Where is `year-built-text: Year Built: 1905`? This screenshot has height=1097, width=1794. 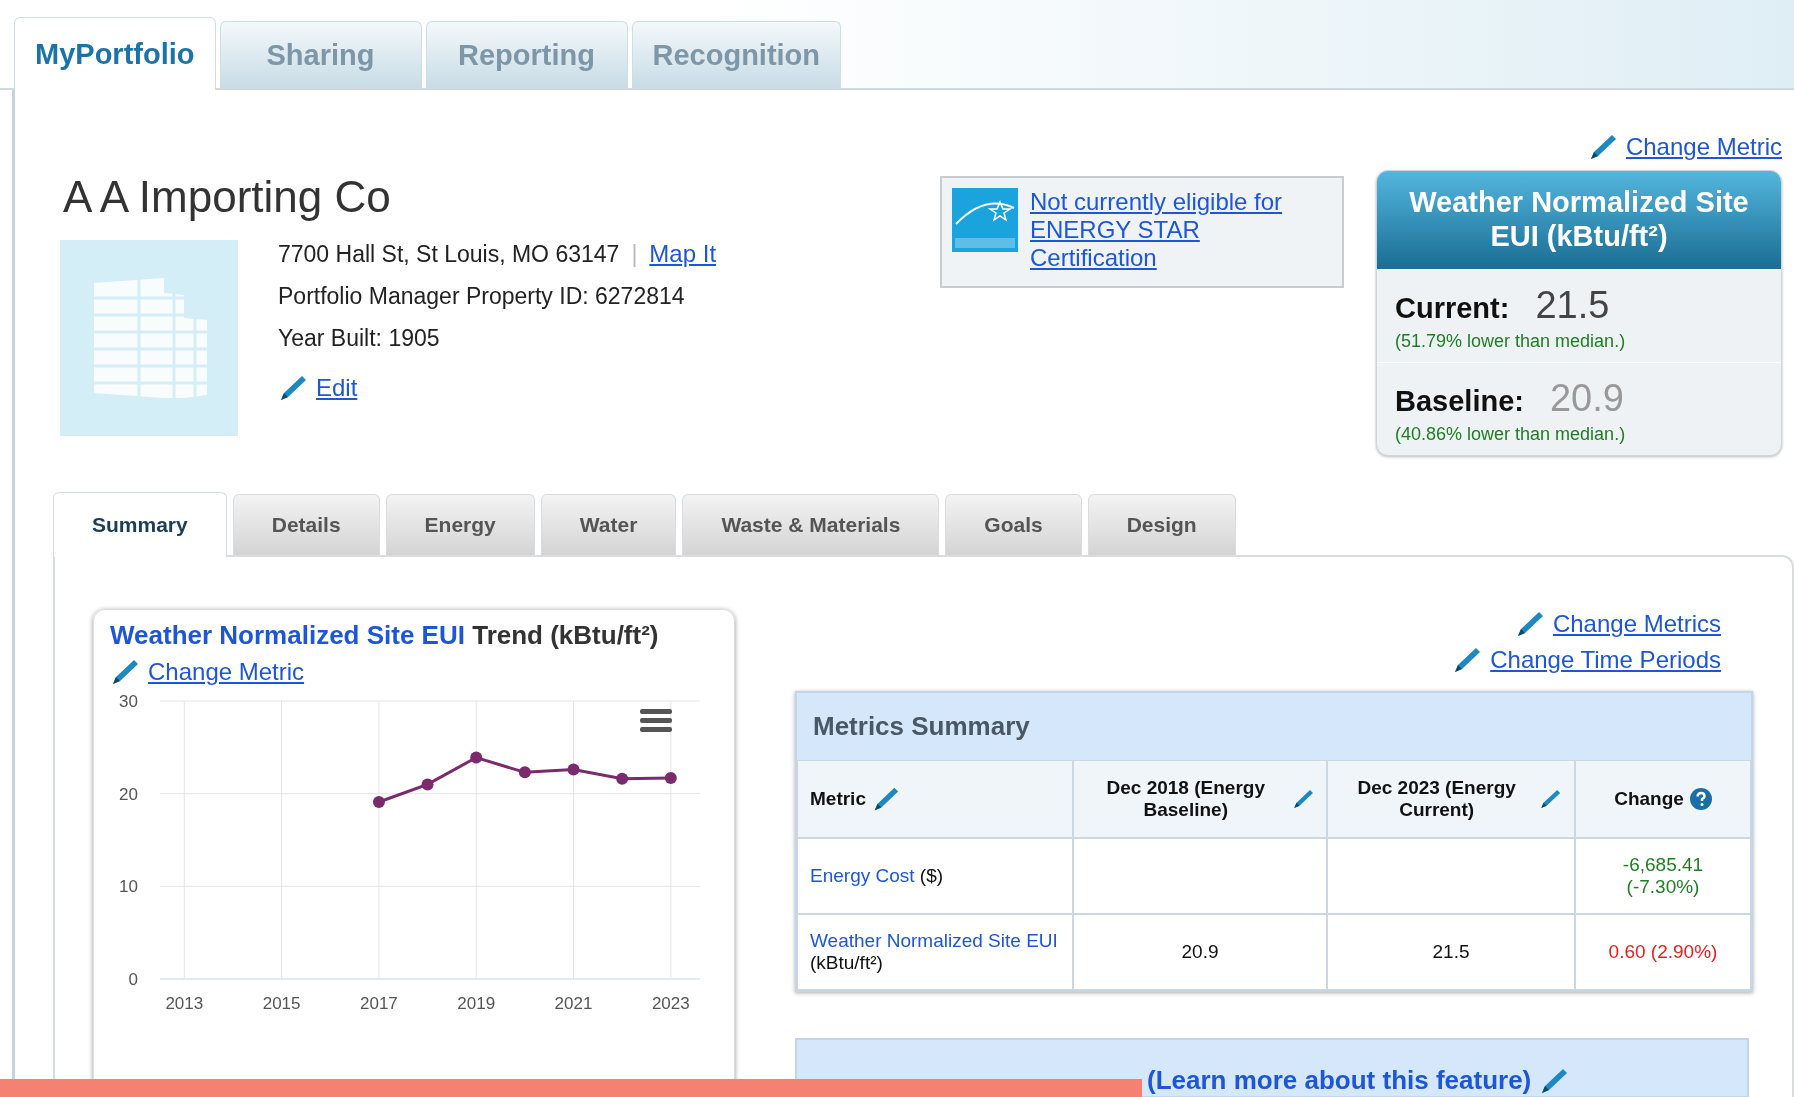 year-built-text: Year Built: 1905 is located at coordinates (359, 338).